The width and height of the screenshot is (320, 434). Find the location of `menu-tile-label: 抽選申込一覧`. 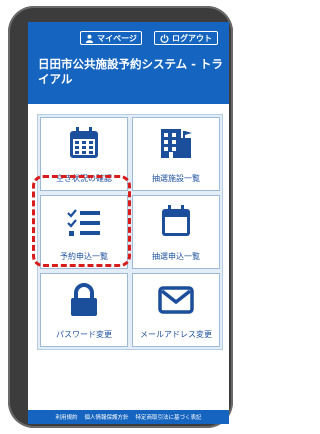

menu-tile-label: 抽選申込一覧 is located at coordinates (176, 256).